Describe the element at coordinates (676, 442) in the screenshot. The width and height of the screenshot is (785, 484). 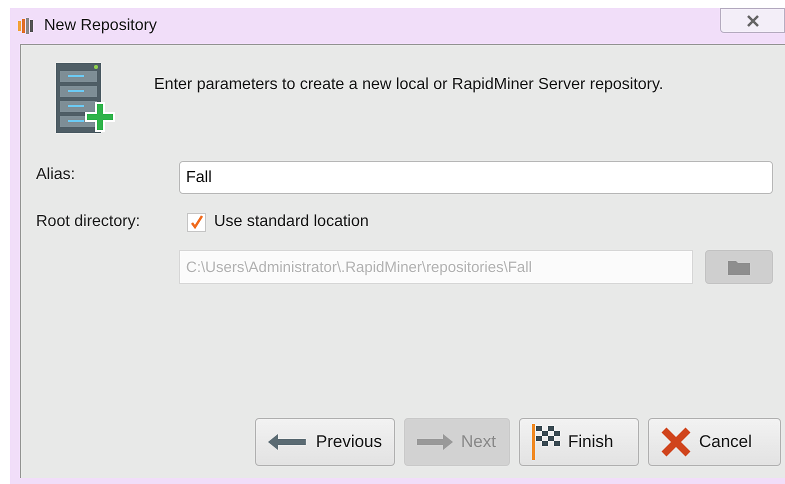
I see `cancel-x-icon` at that location.